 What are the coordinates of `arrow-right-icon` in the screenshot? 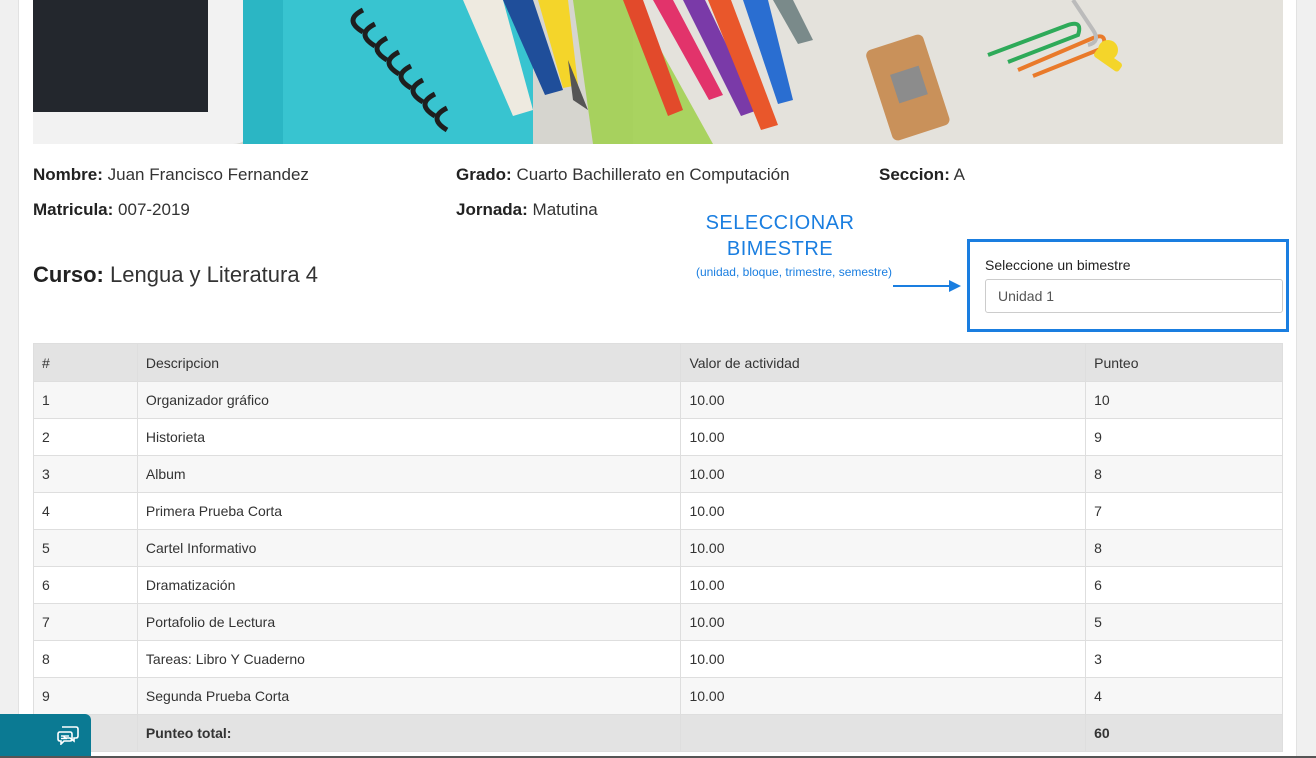 It's located at (927, 286).